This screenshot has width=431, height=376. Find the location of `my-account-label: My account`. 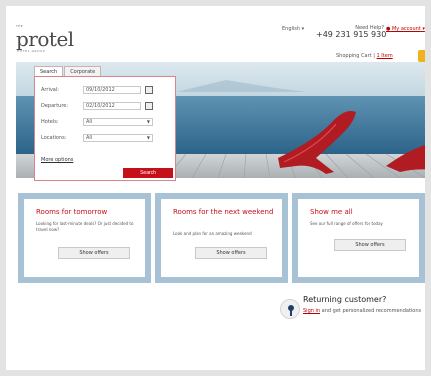

my-account-label: My account is located at coordinates (406, 29).